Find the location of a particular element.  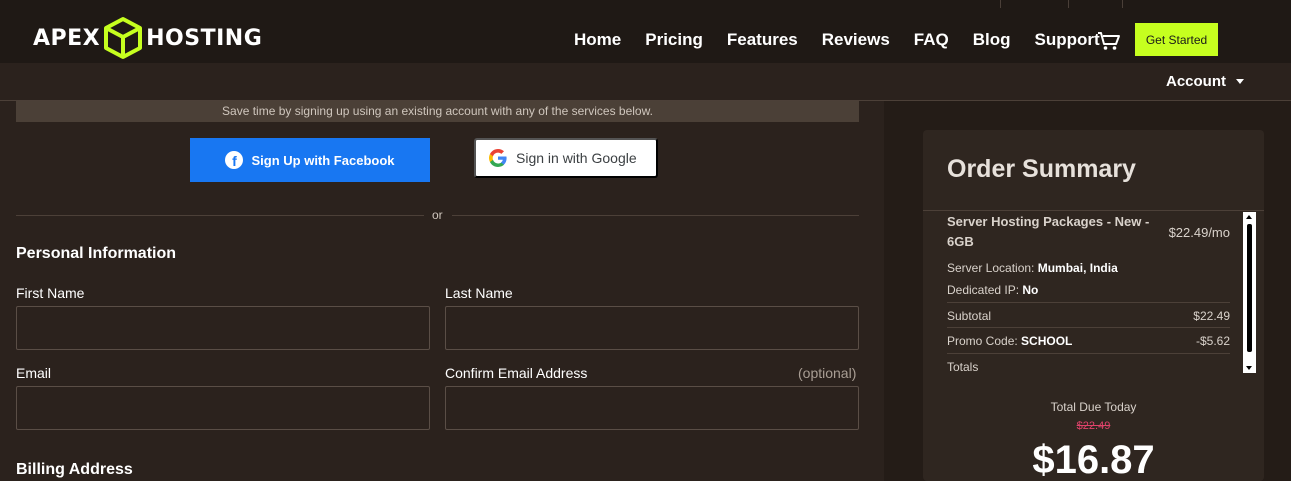

confirm-email-label: Confirm Email Address is located at coordinates (516, 373).